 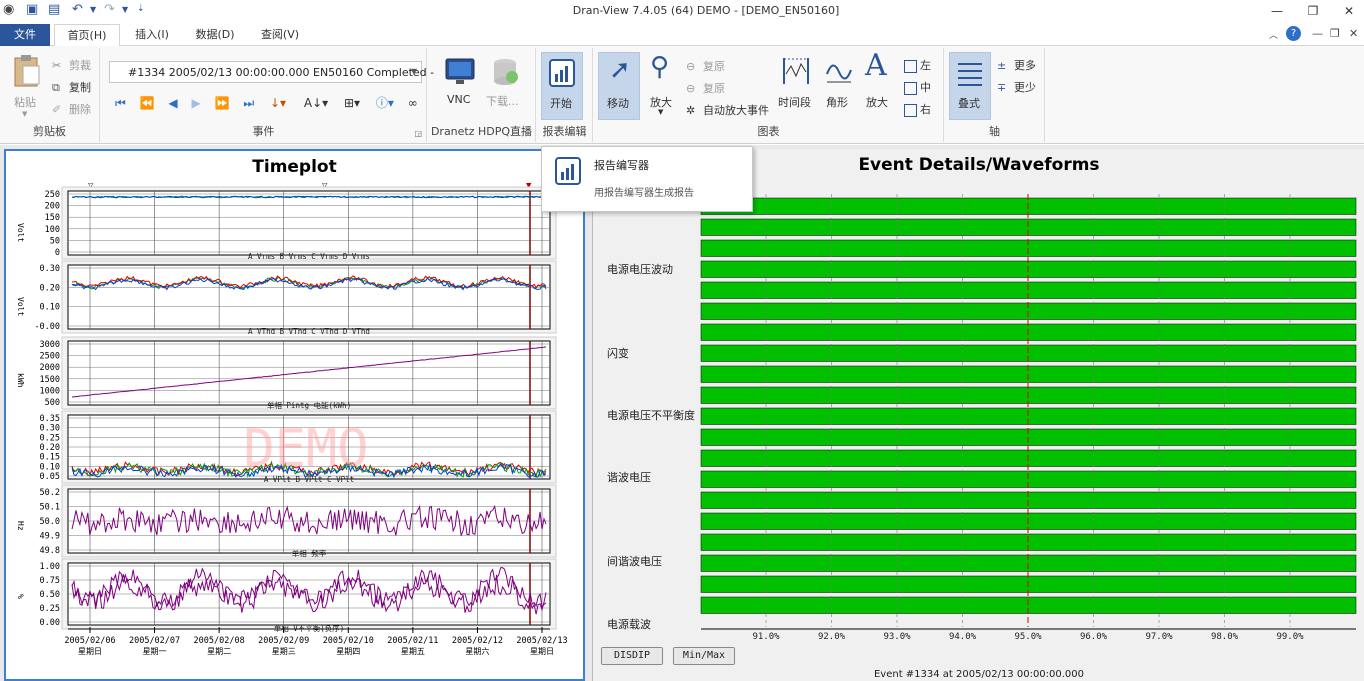 I want to click on group-dranetz: VNC 下载... Dranetz HDPQ直播, so click(x=482, y=95).